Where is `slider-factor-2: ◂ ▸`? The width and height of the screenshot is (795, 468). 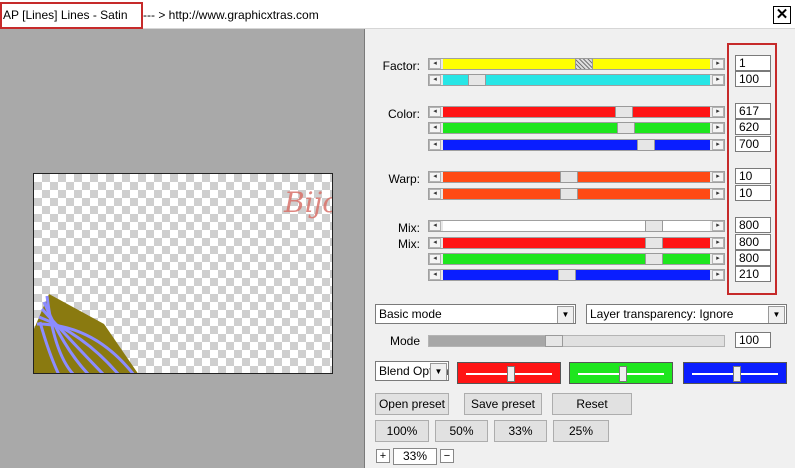 slider-factor-2: ◂ ▸ is located at coordinates (576, 80).